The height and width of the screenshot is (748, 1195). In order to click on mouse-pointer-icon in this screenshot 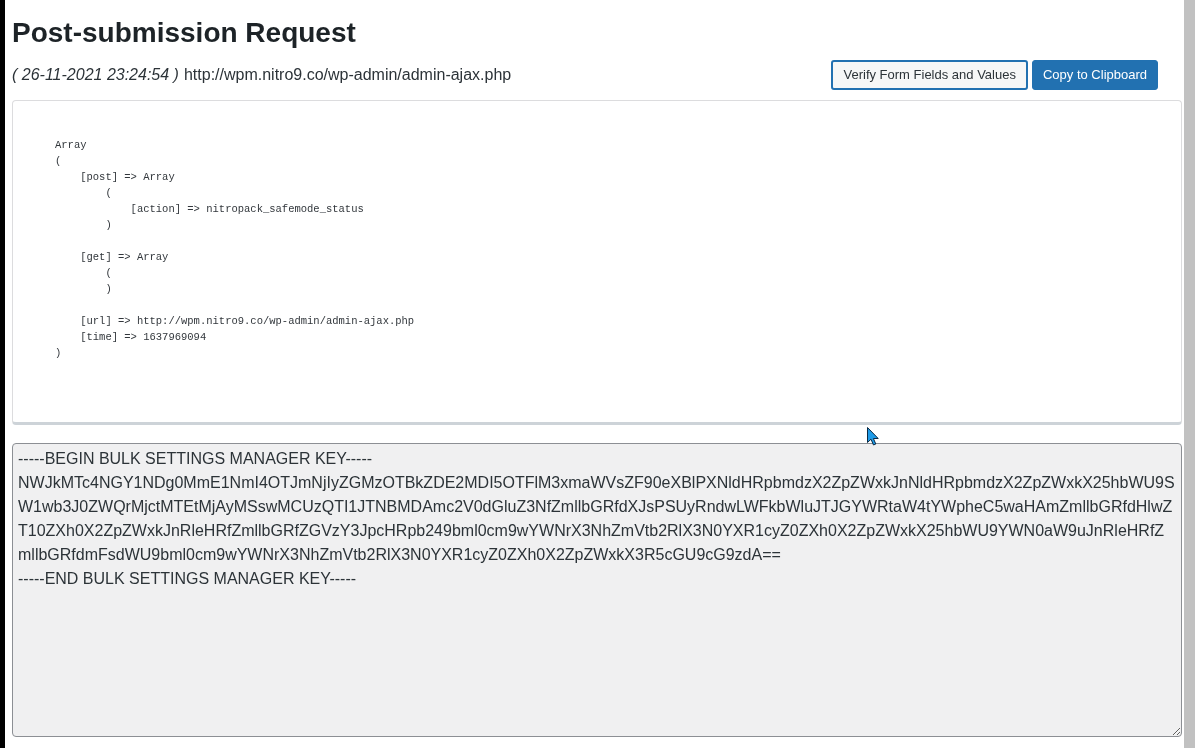, I will do `click(873, 436)`.